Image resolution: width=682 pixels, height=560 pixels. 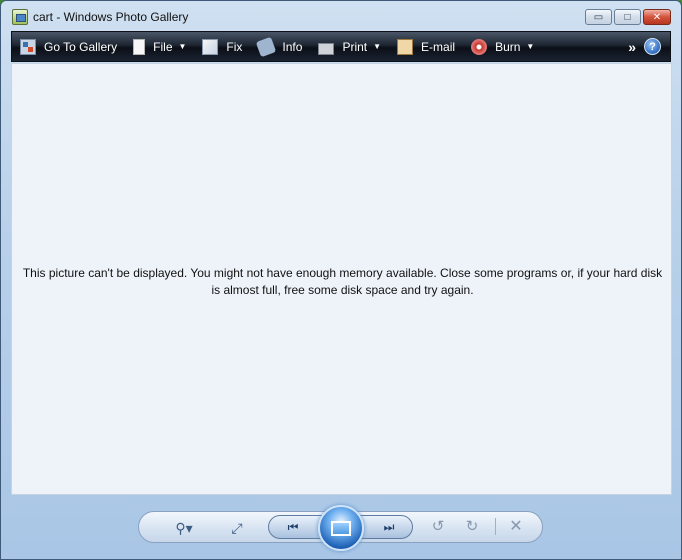 I want to click on slideshow-button, so click(x=341, y=528).